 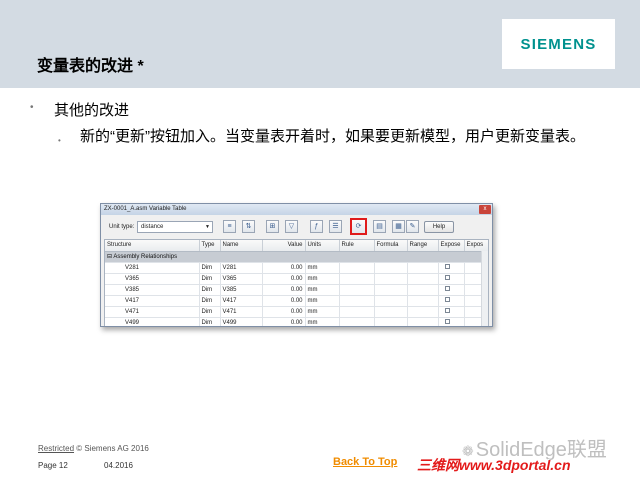 What do you see at coordinates (241, 268) in the screenshot?
I see `cell-name: V281` at bounding box center [241, 268].